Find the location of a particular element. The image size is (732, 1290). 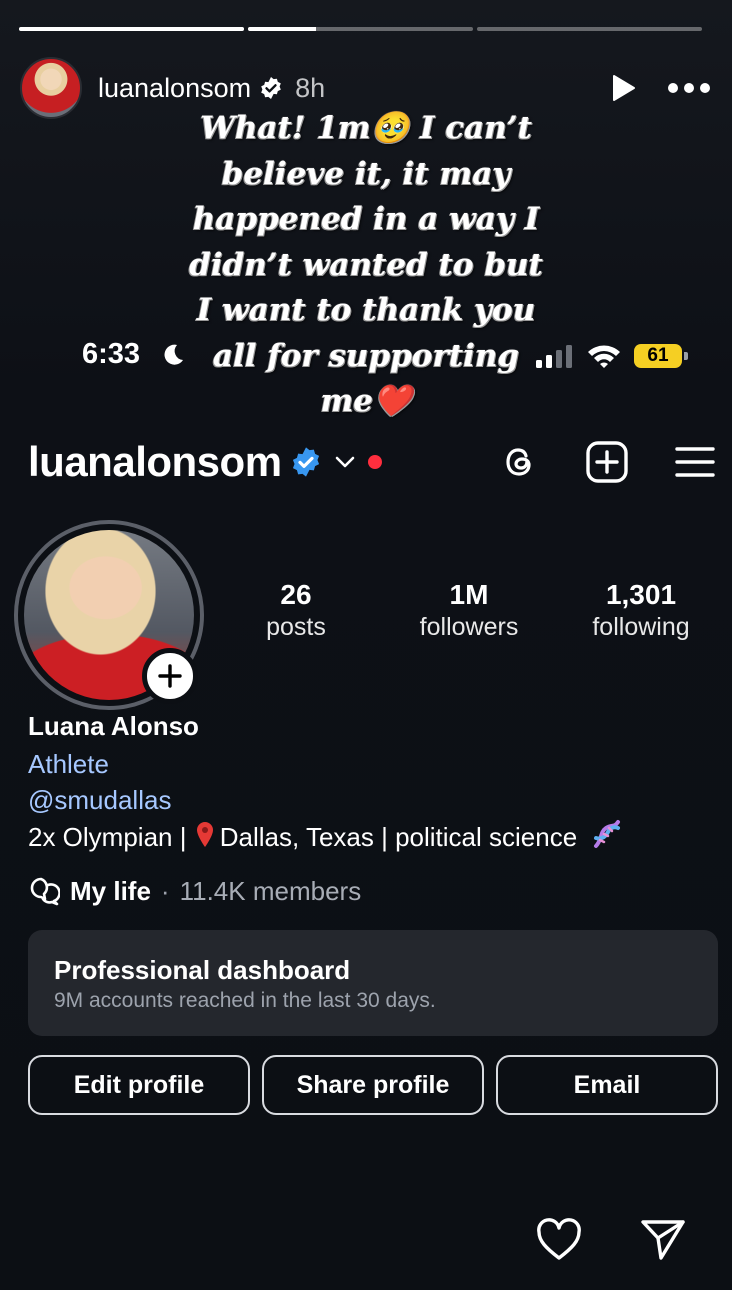

send-icon is located at coordinates (663, 1240).